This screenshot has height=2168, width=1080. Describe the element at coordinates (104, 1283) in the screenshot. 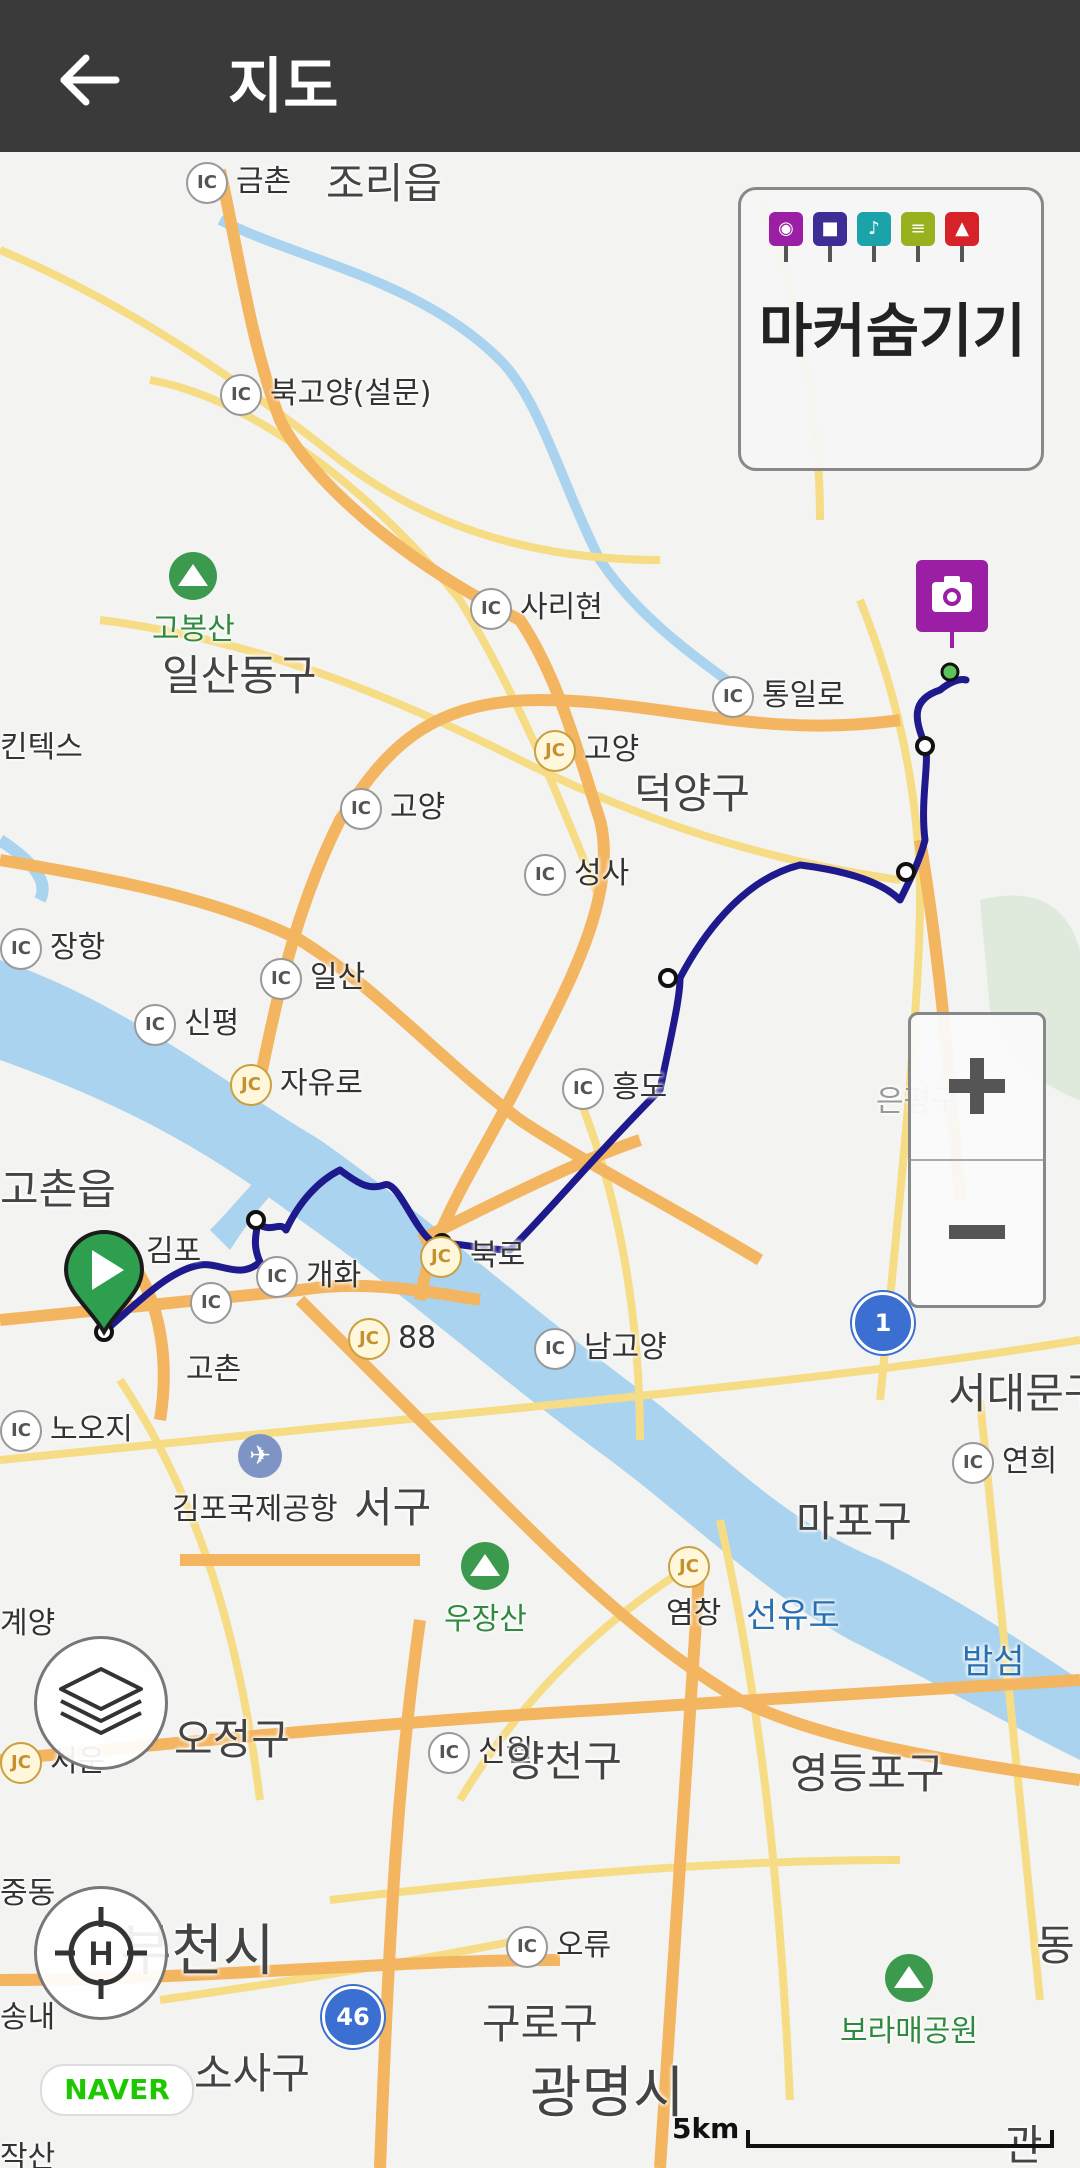

I see `start-marker` at that location.